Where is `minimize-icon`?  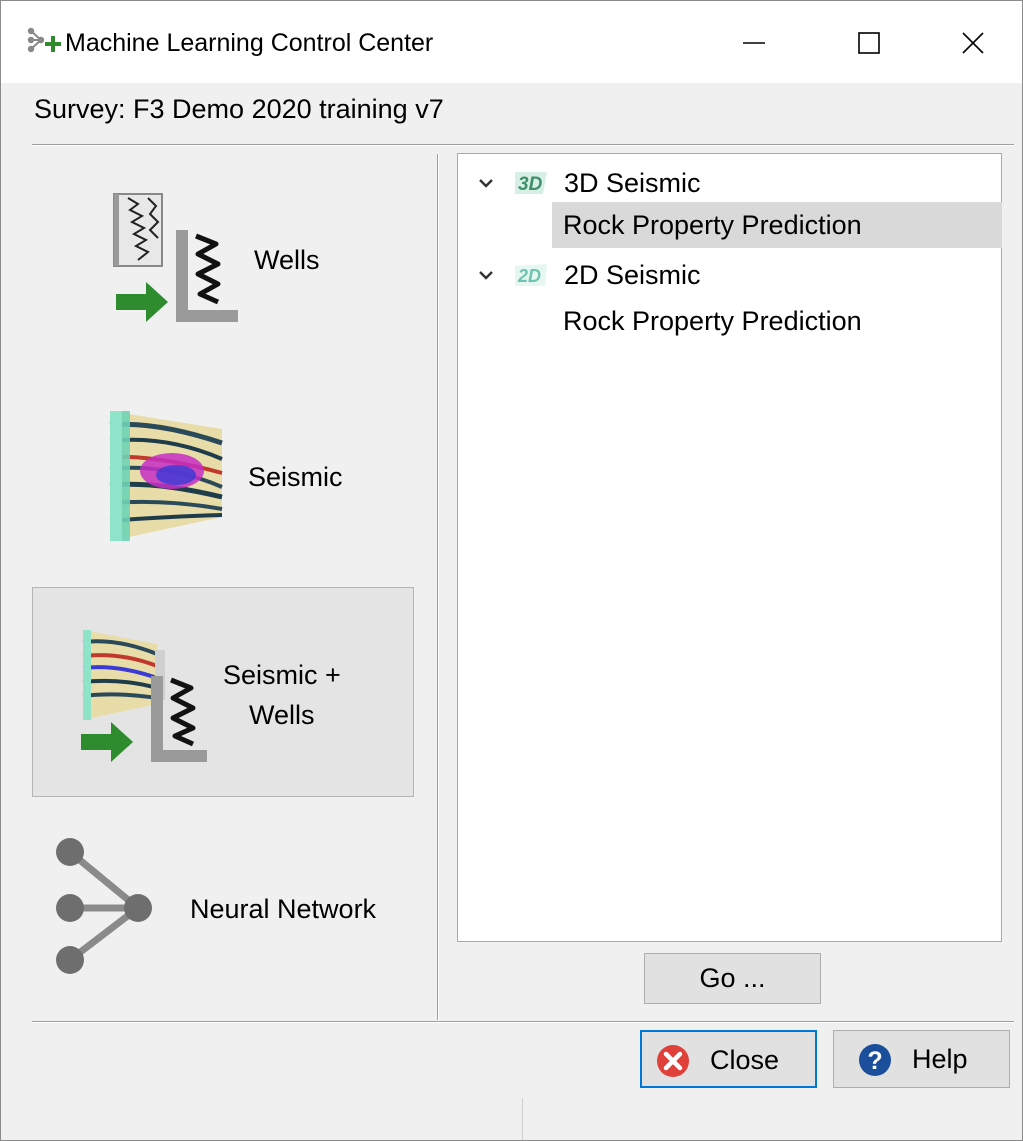 minimize-icon is located at coordinates (754, 43).